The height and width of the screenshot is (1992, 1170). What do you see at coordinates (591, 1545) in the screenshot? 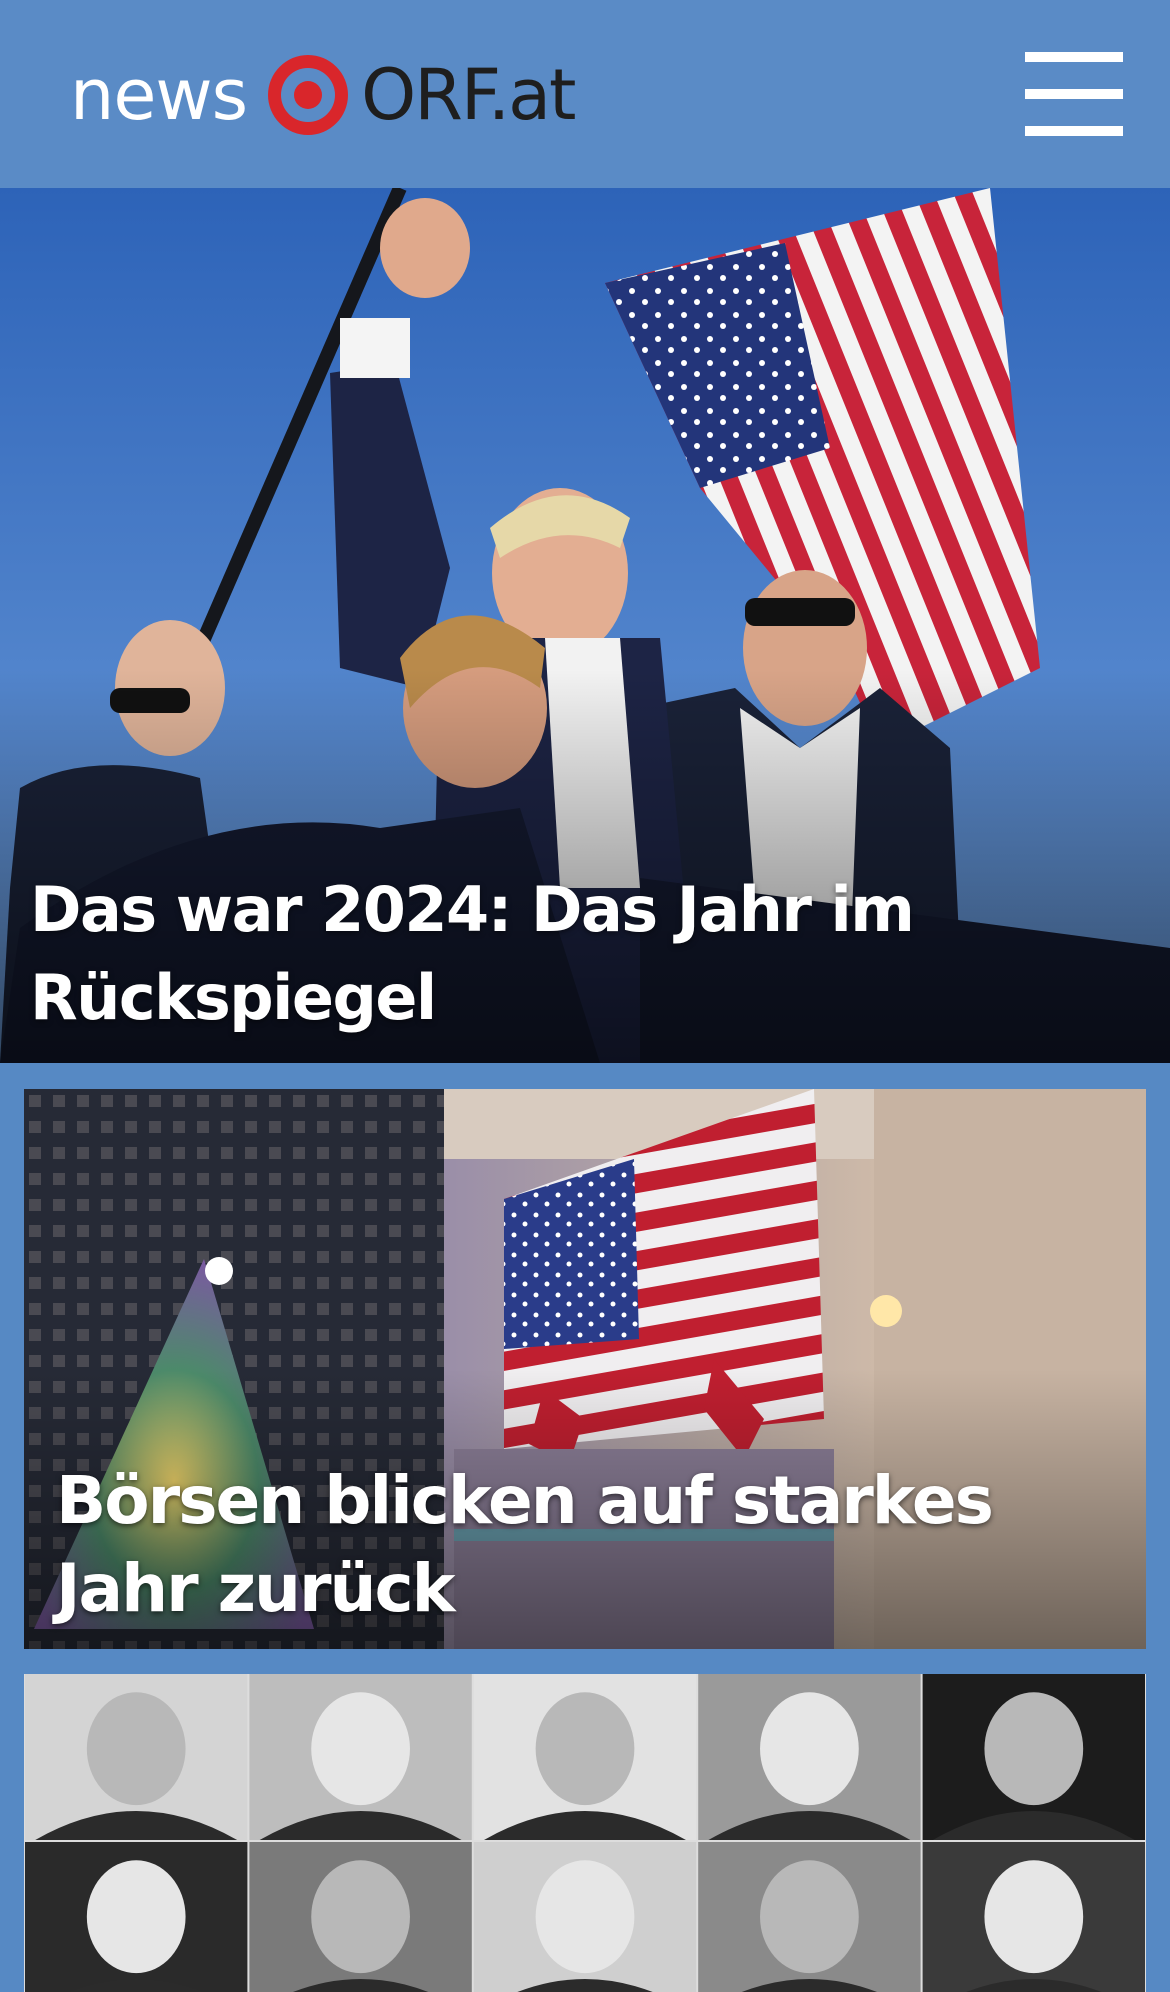
I see `story-headline: Börsen blicken auf starkes Jahr zurück` at bounding box center [591, 1545].